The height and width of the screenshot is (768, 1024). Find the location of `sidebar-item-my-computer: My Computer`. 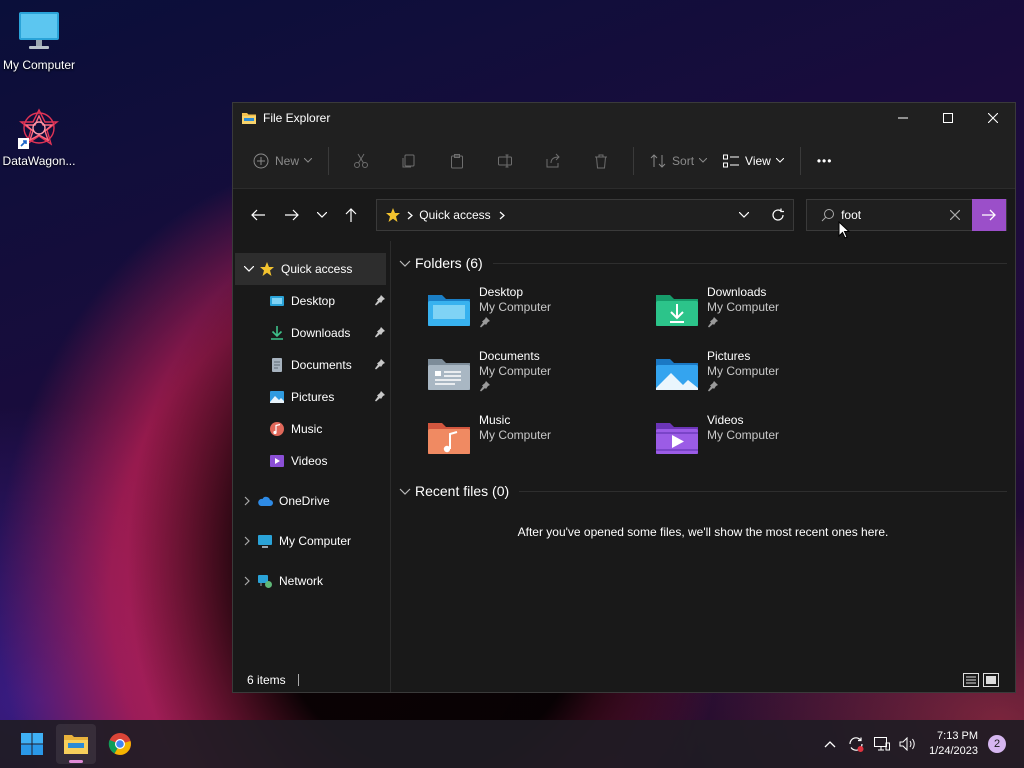

sidebar-item-my-computer: My Computer is located at coordinates (311, 541).